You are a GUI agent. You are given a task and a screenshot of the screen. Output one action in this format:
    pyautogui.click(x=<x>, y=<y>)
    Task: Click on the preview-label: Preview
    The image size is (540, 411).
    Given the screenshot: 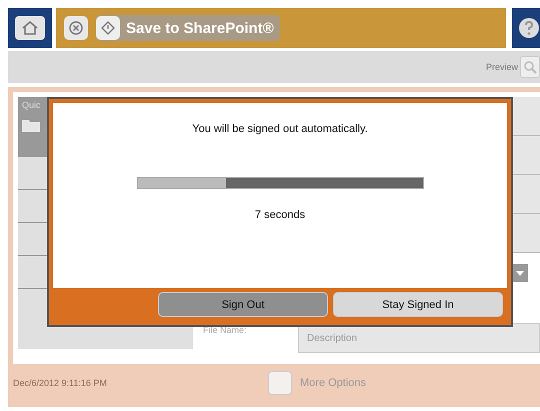 What is the action you would take?
    pyautogui.click(x=502, y=67)
    